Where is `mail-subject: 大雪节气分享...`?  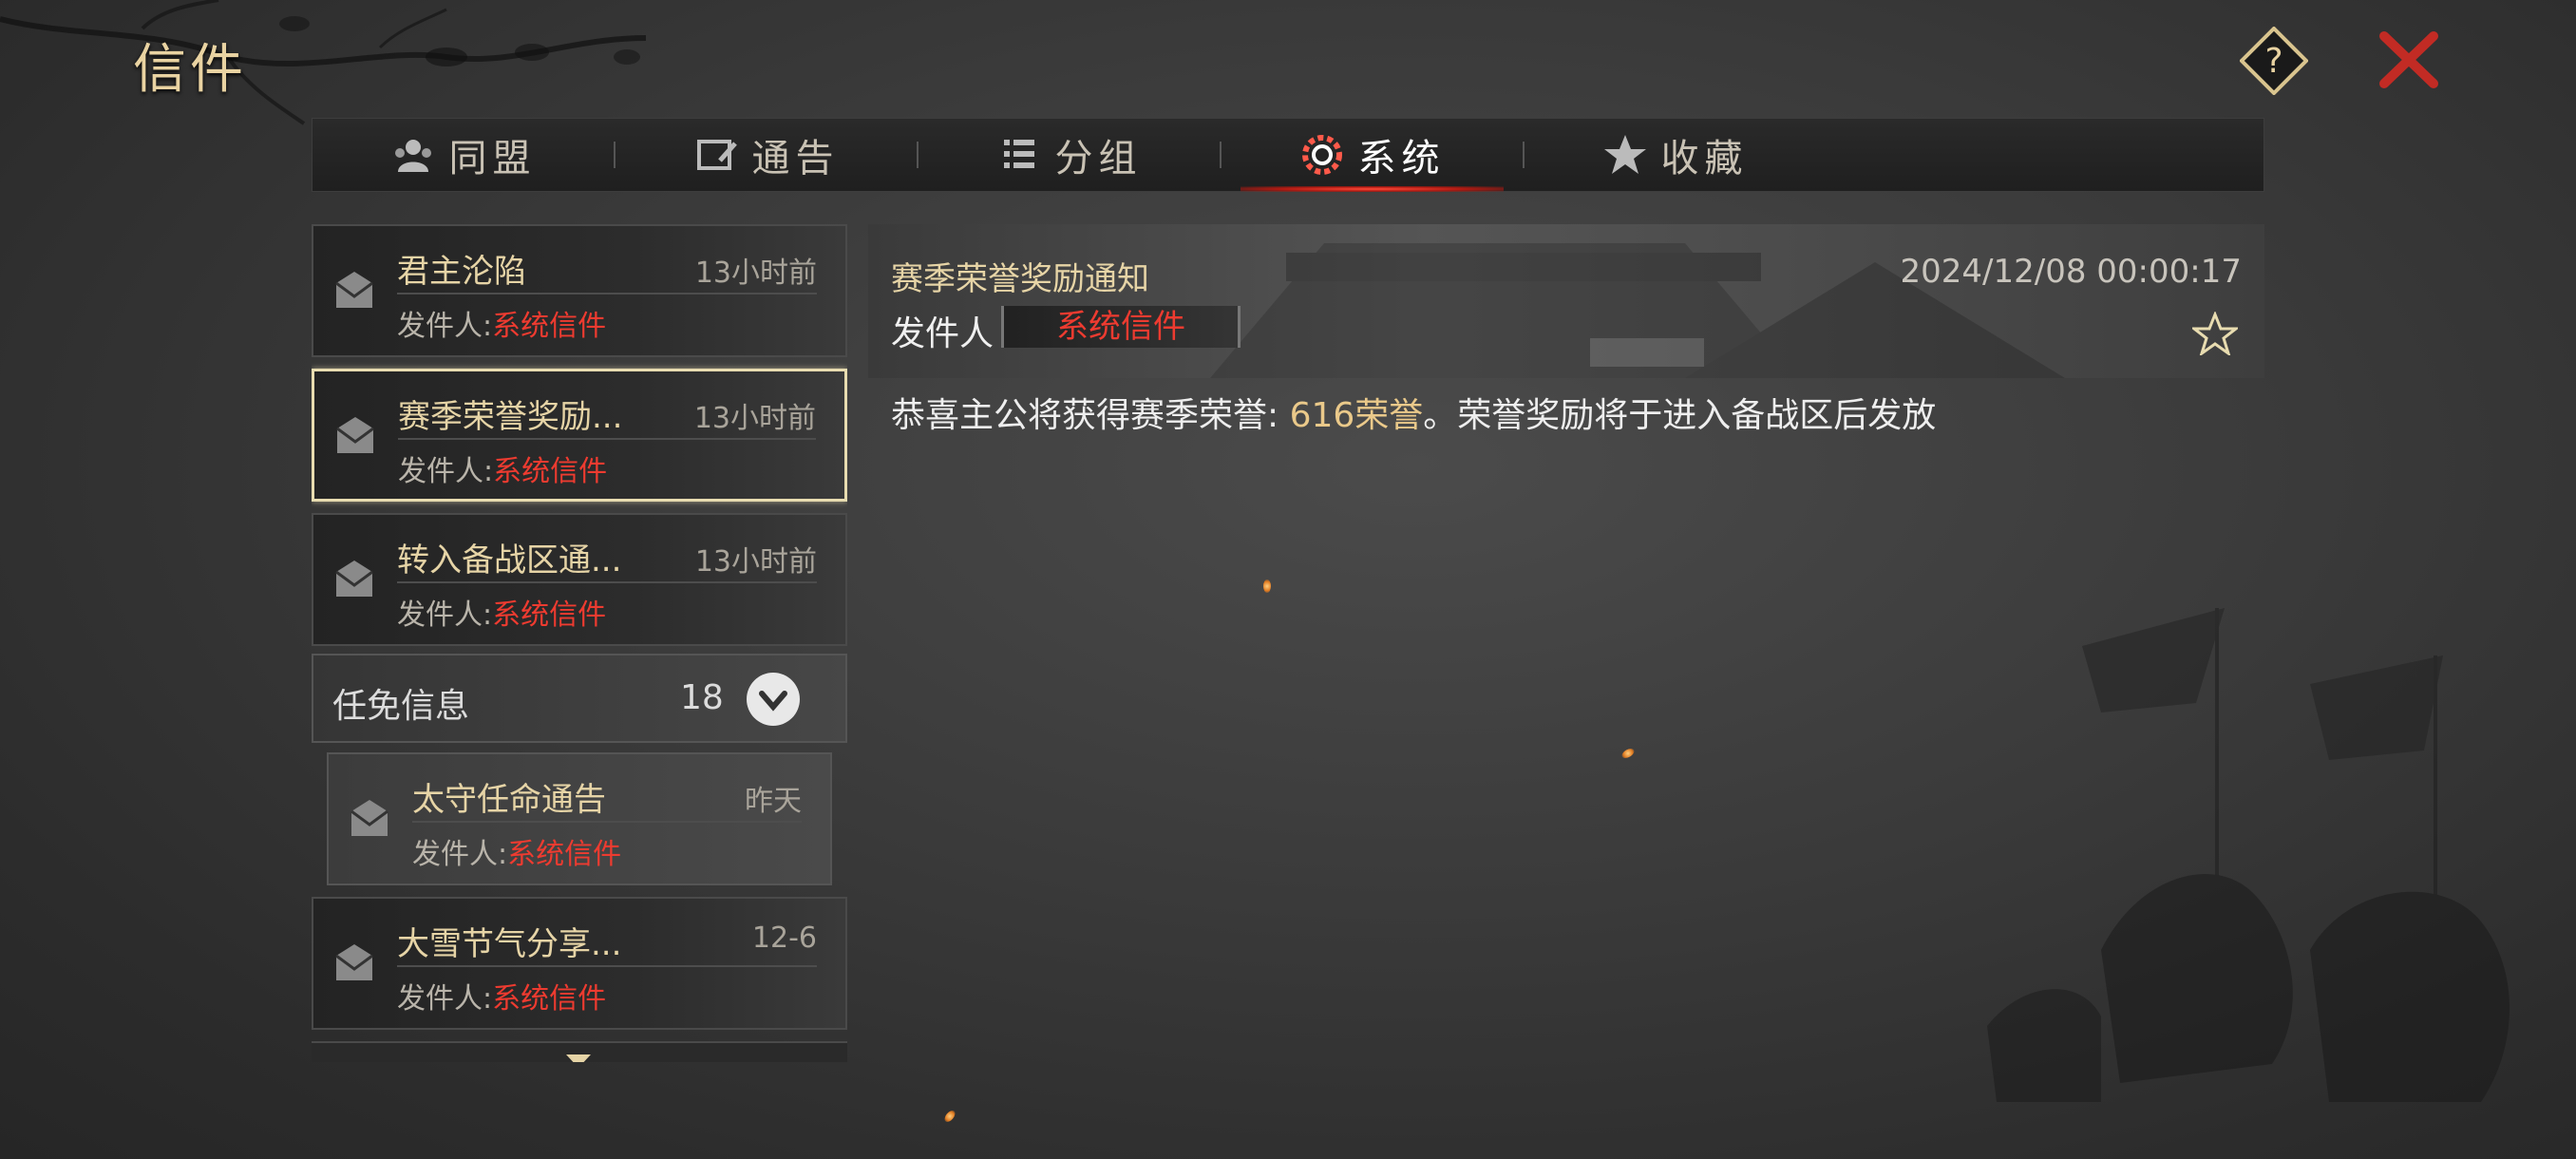 mail-subject: 大雪节气分享... is located at coordinates (509, 944).